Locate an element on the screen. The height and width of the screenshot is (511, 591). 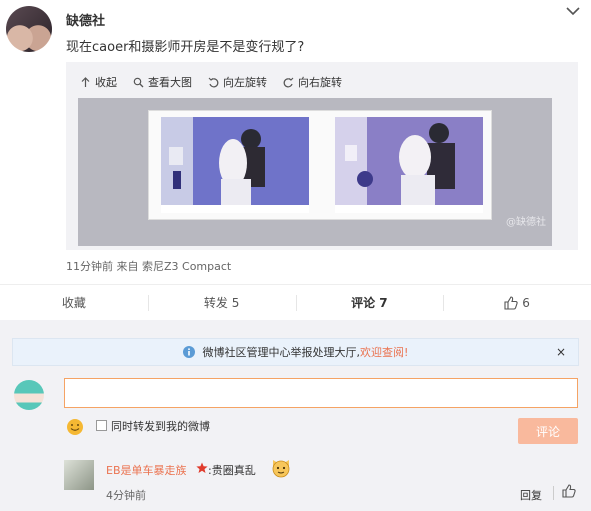
magnifier-icon is located at coordinates (138, 82).